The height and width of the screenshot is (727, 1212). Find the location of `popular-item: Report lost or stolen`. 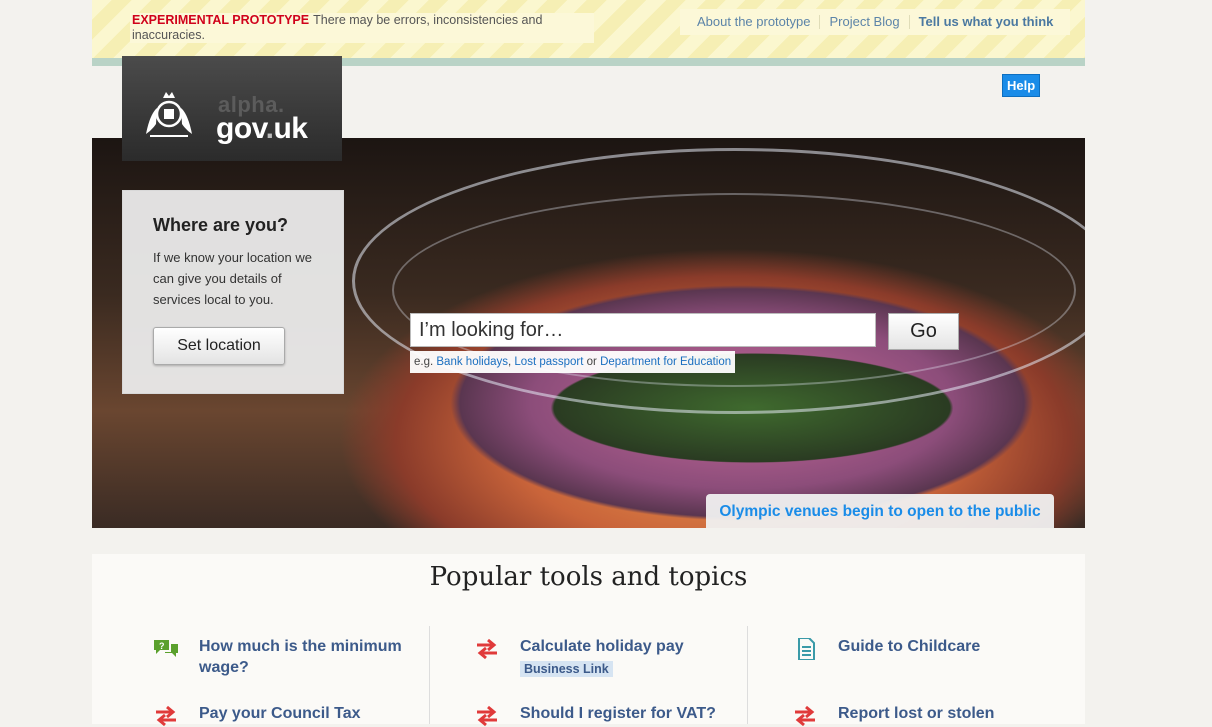

popular-item: Report lost or stolen is located at coordinates (926, 715).